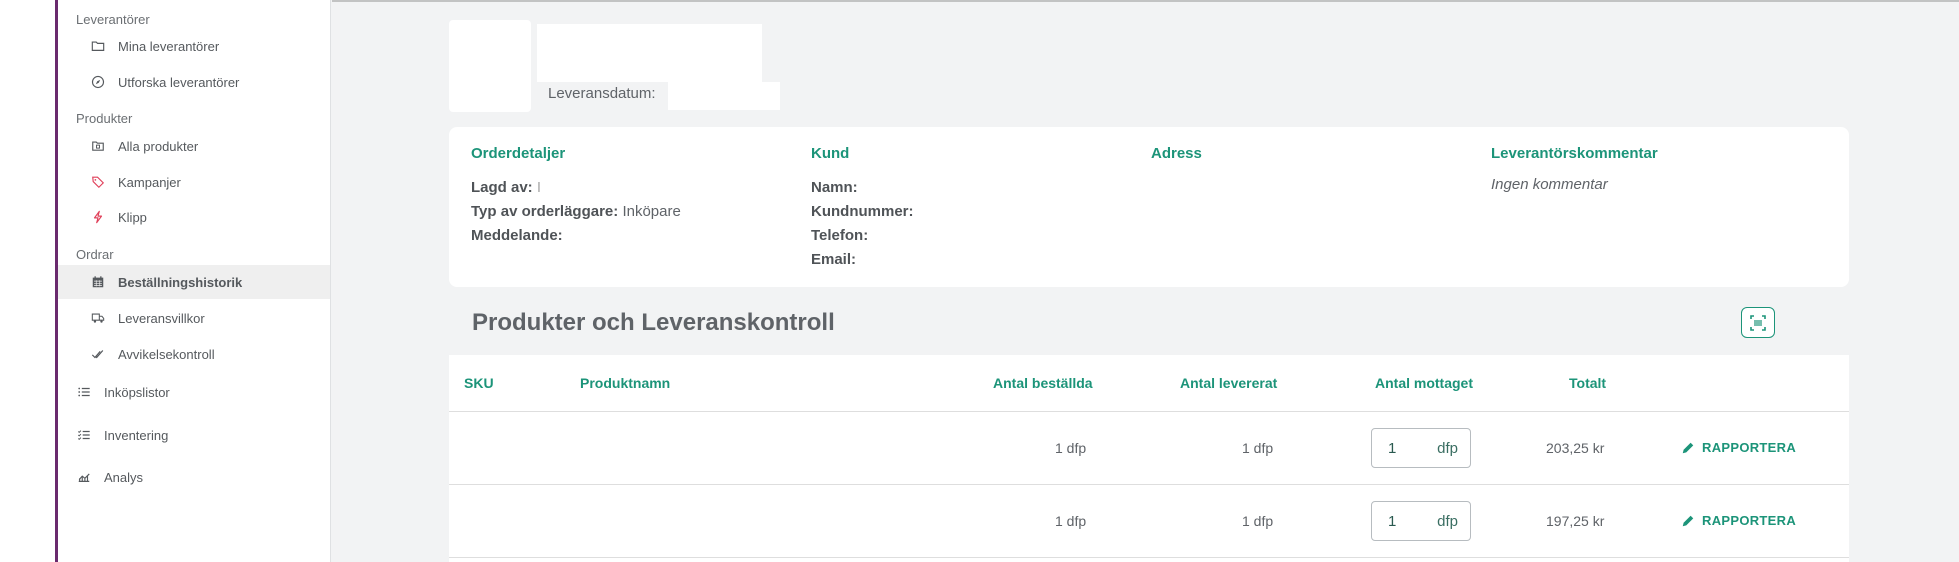  I want to click on supplier-comment: Leverantörskommentar Ingen kommentar, so click(1574, 169).